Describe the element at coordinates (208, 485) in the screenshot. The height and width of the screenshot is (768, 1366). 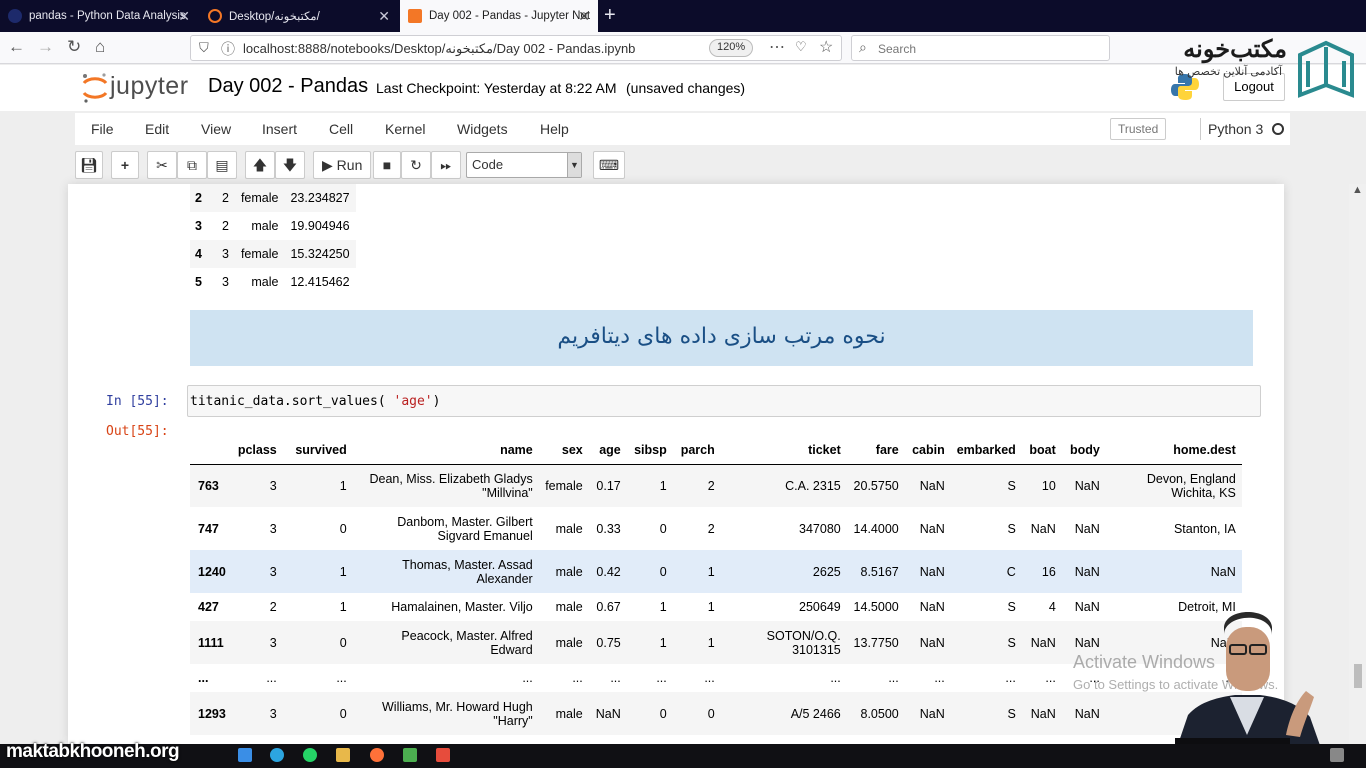
I see `row-index: 763` at that location.